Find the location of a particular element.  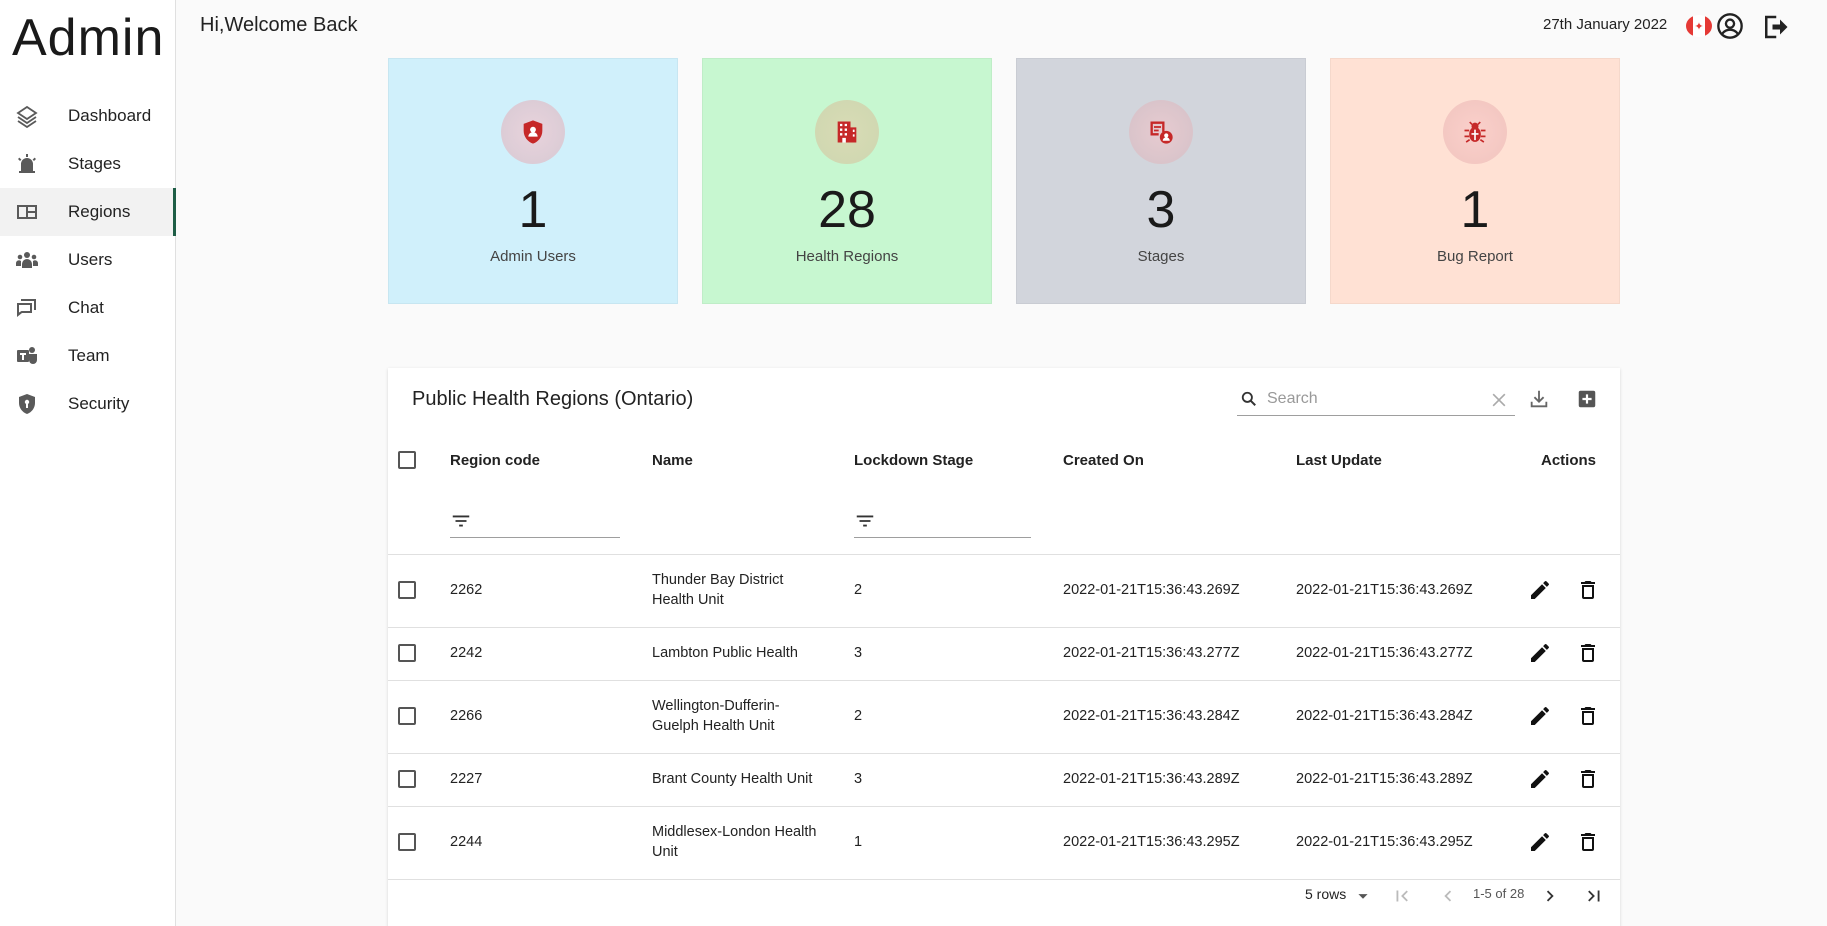

cell-created-on: 2022-01-21T15:36:43.284Z is located at coordinates (1151, 716).